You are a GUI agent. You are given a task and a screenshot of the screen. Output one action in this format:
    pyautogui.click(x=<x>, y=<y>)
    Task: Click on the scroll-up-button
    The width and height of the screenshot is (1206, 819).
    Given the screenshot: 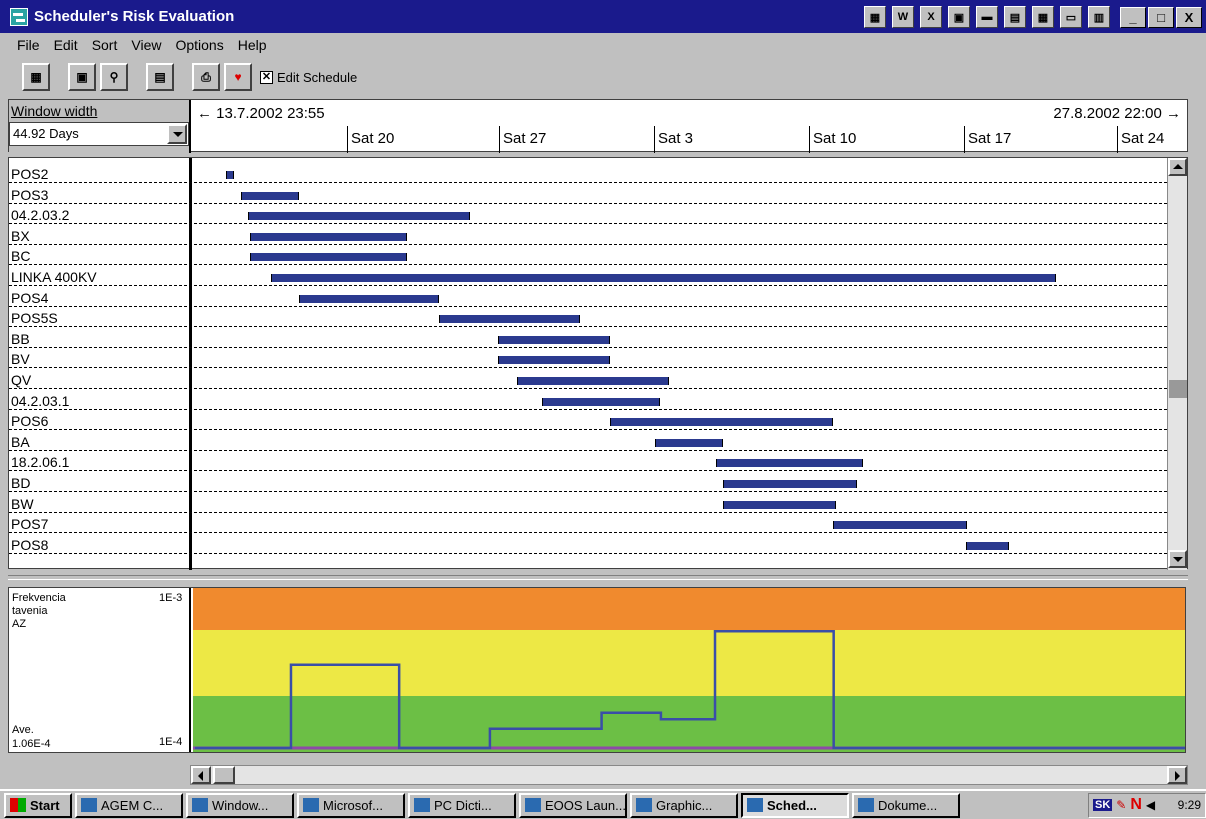 What is the action you would take?
    pyautogui.click(x=1177, y=167)
    